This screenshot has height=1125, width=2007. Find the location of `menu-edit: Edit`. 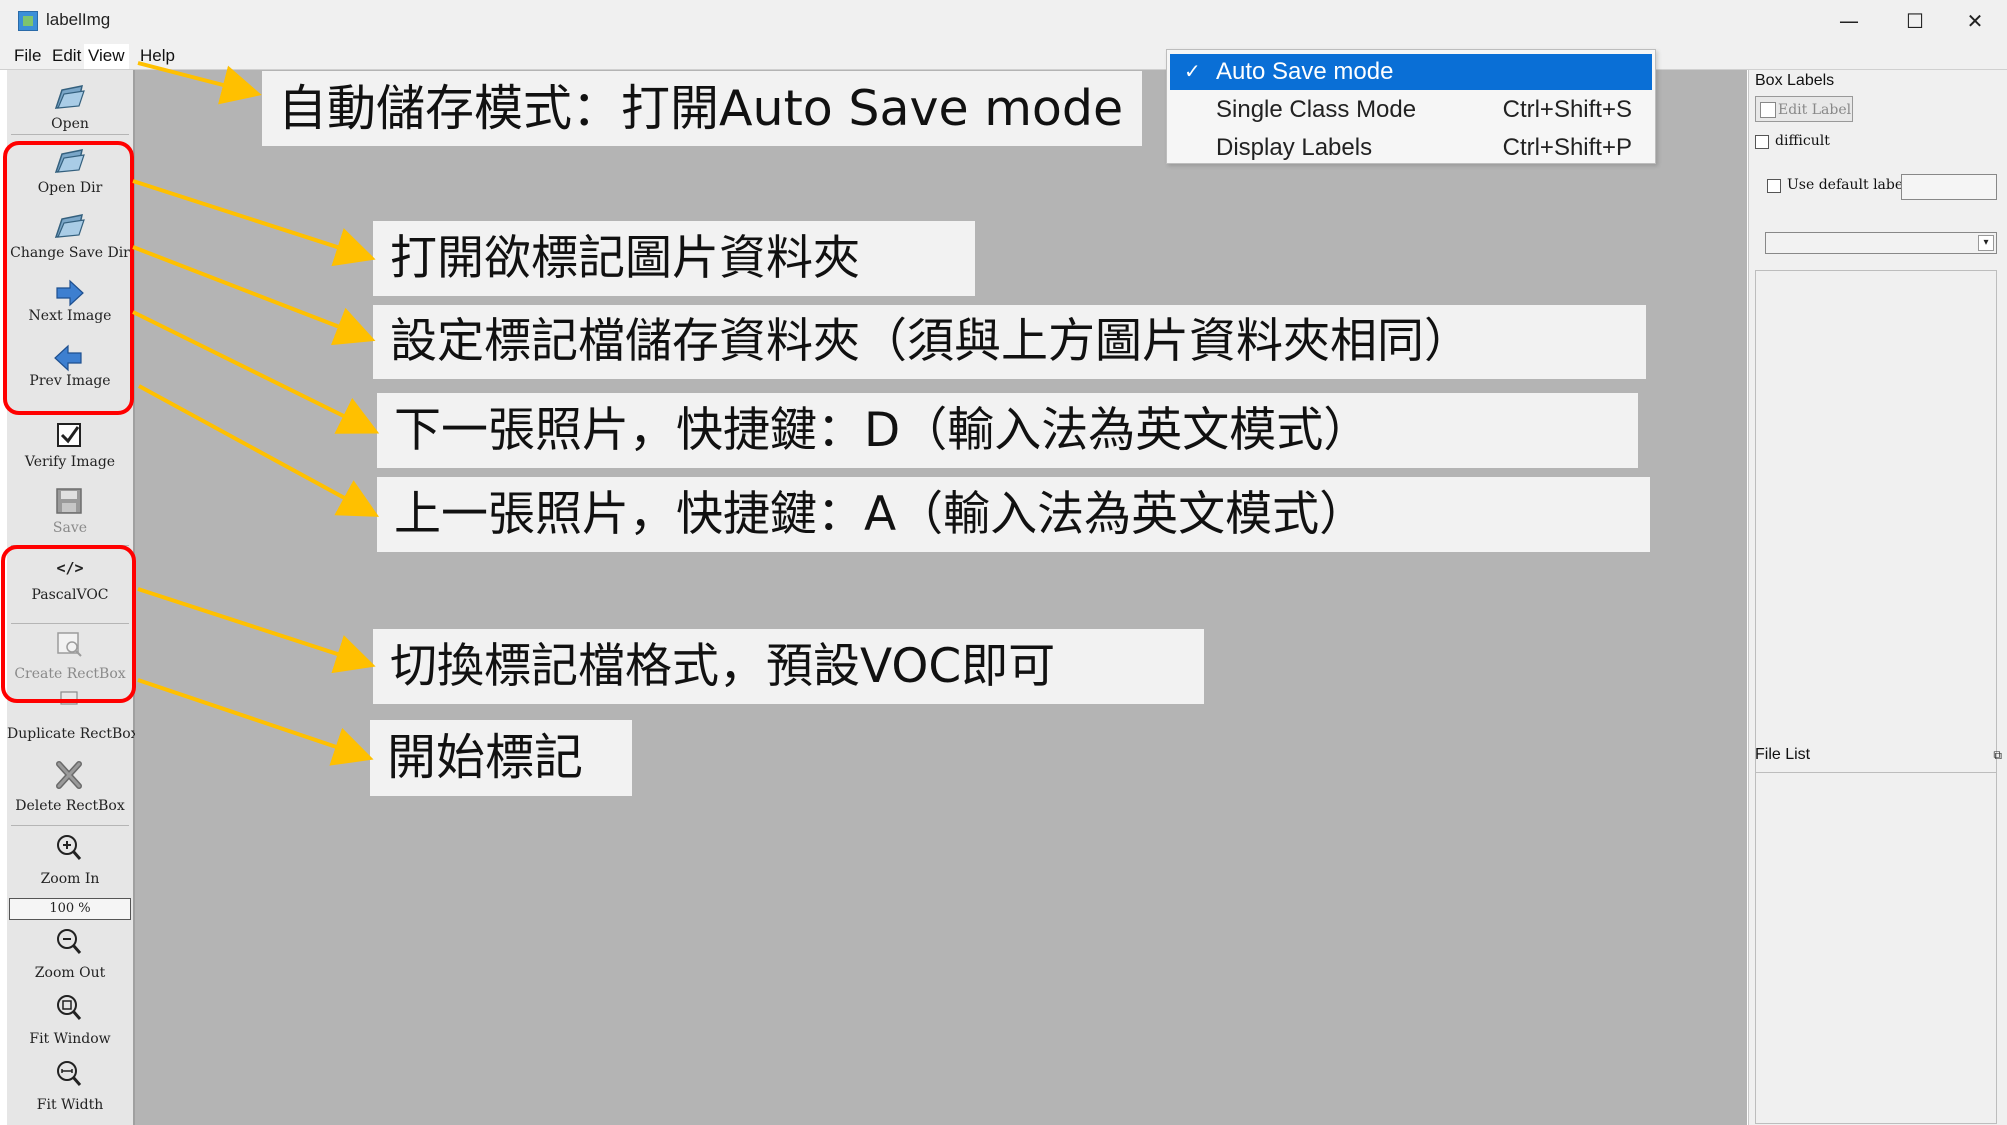

menu-edit: Edit is located at coordinates (66, 56).